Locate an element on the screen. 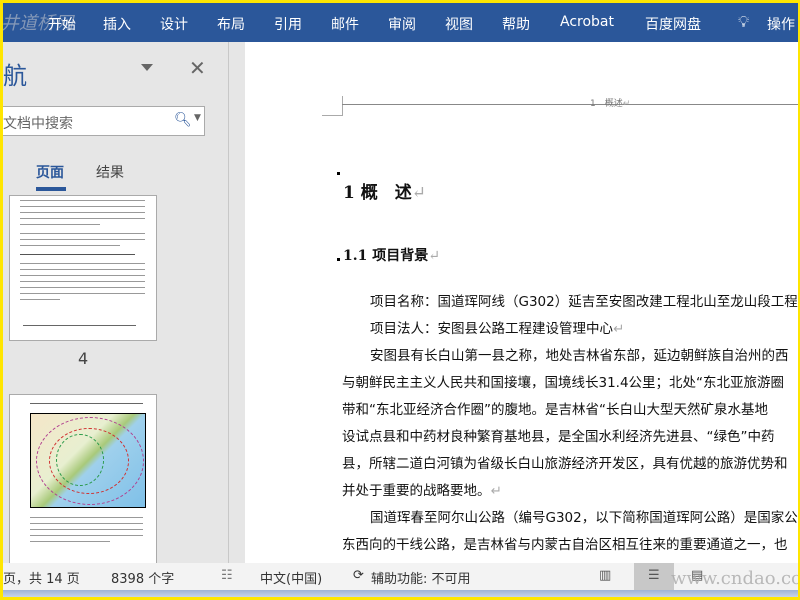 The image size is (800, 600). proofing-icon: ☷ is located at coordinates (227, 575).